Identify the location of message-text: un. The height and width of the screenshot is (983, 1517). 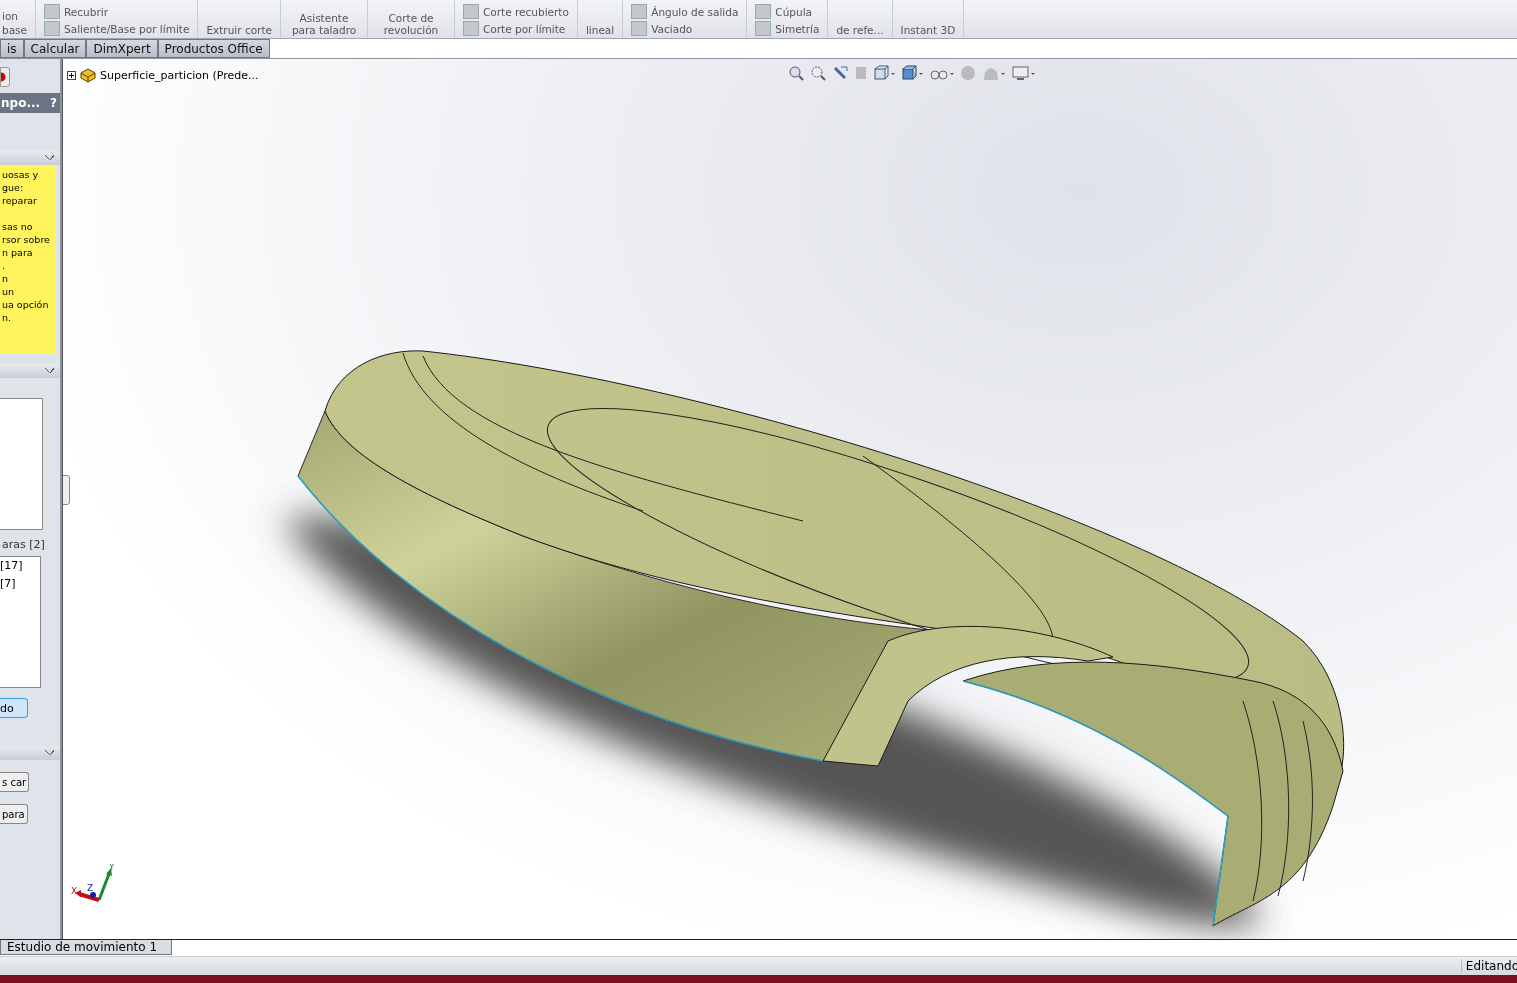
(8, 291).